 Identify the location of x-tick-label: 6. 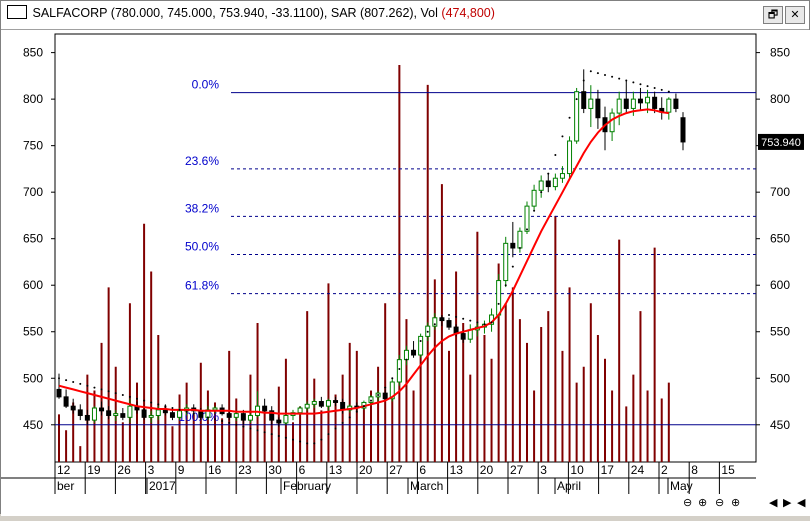
(422, 470).